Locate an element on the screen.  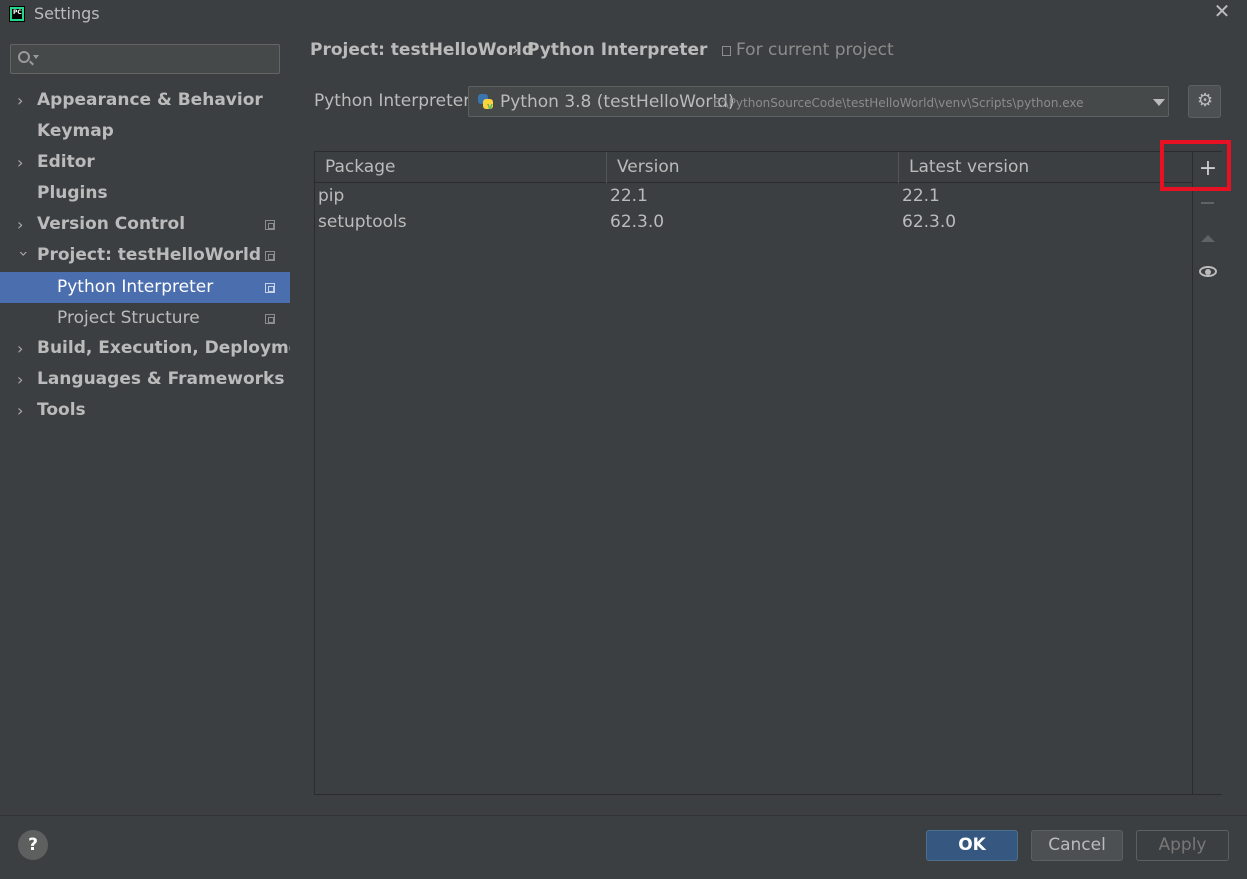
sidebar-item-label: Project Structure is located at coordinates (128, 318).